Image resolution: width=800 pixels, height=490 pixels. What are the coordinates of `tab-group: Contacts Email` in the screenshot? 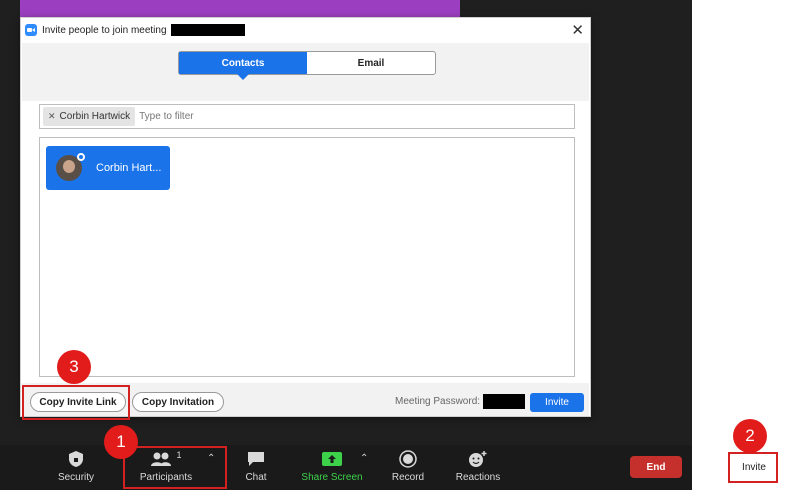 It's located at (307, 65).